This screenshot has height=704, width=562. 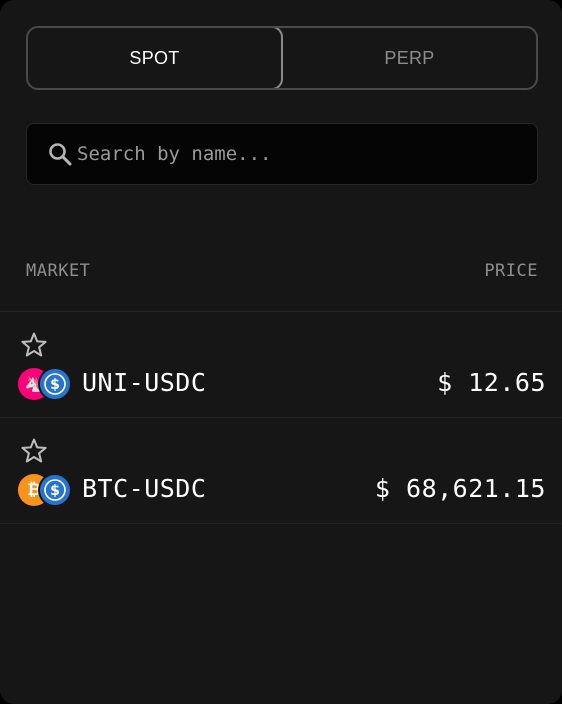 I want to click on divider, so click(x=281, y=523).